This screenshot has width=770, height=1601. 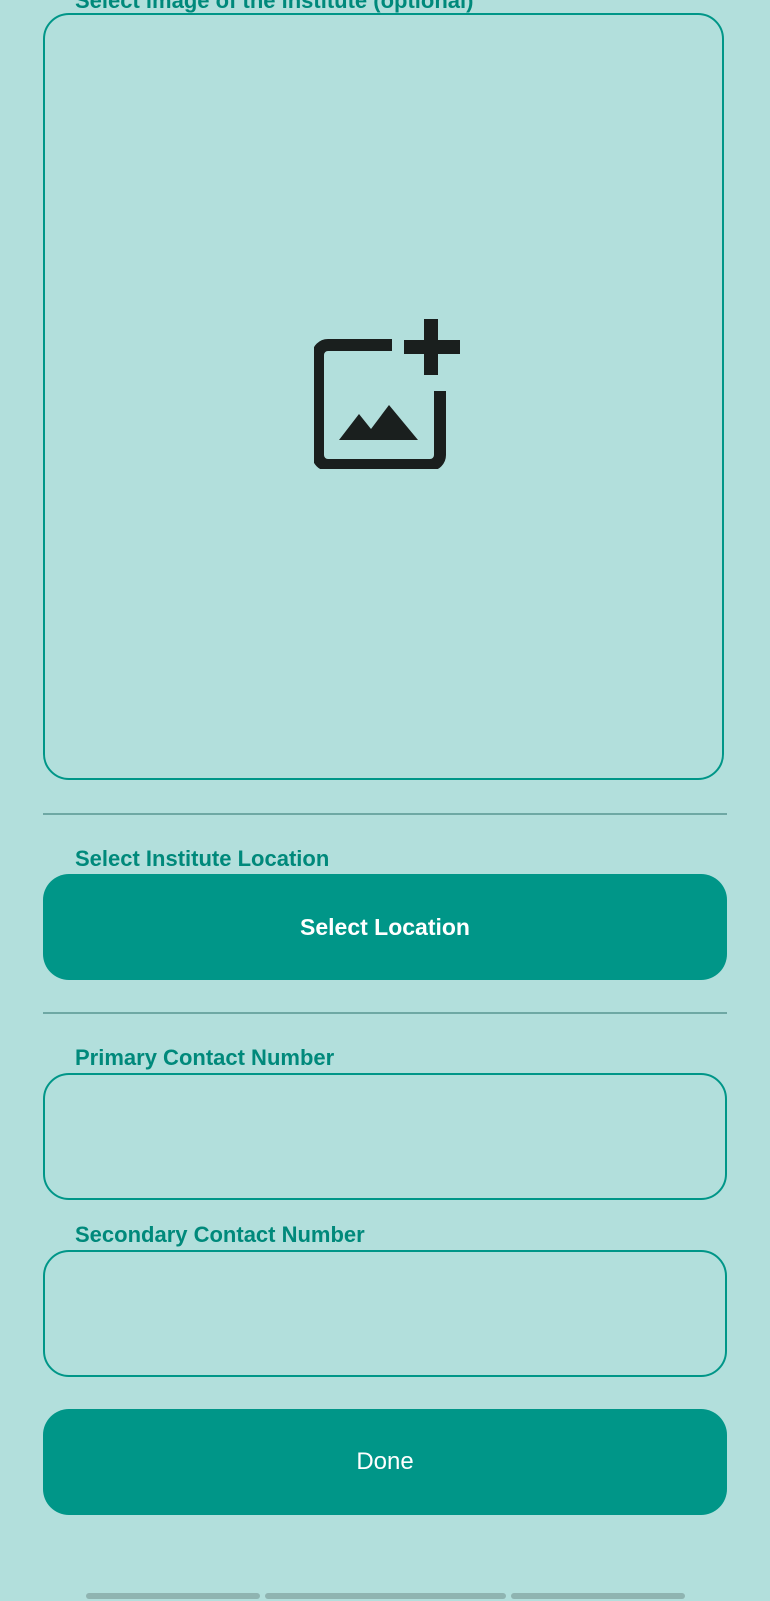 I want to click on secondary-contact-input, so click(x=385, y=1313).